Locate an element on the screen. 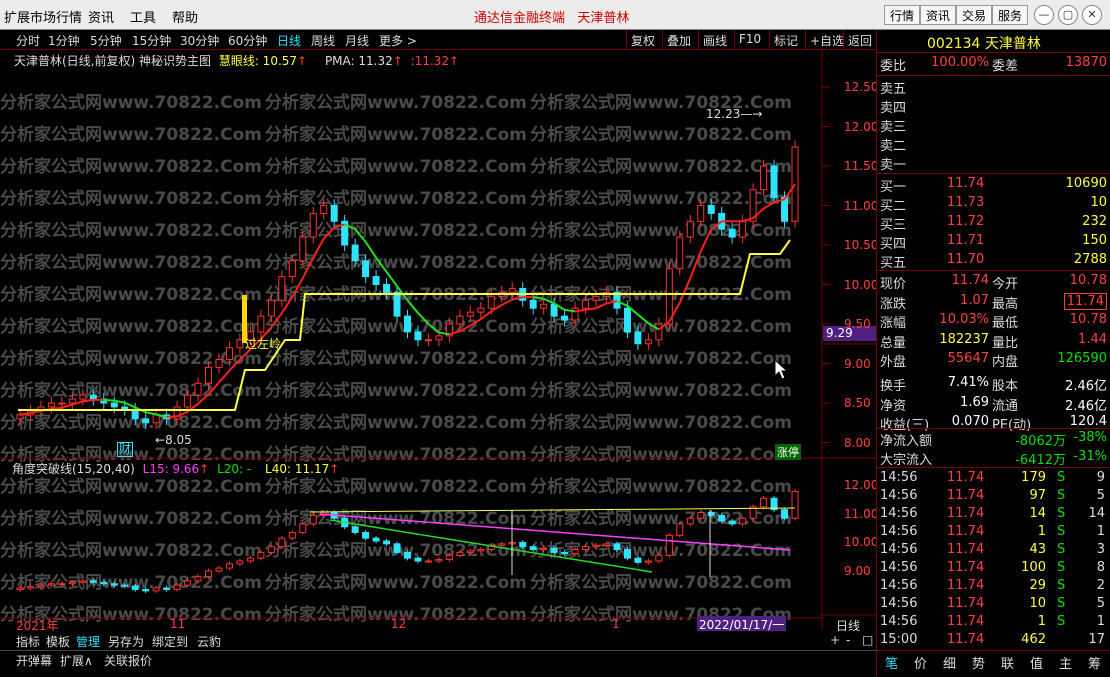 This screenshot has width=1110, height=677. tab-save-as: 另存为 is located at coordinates (126, 641).